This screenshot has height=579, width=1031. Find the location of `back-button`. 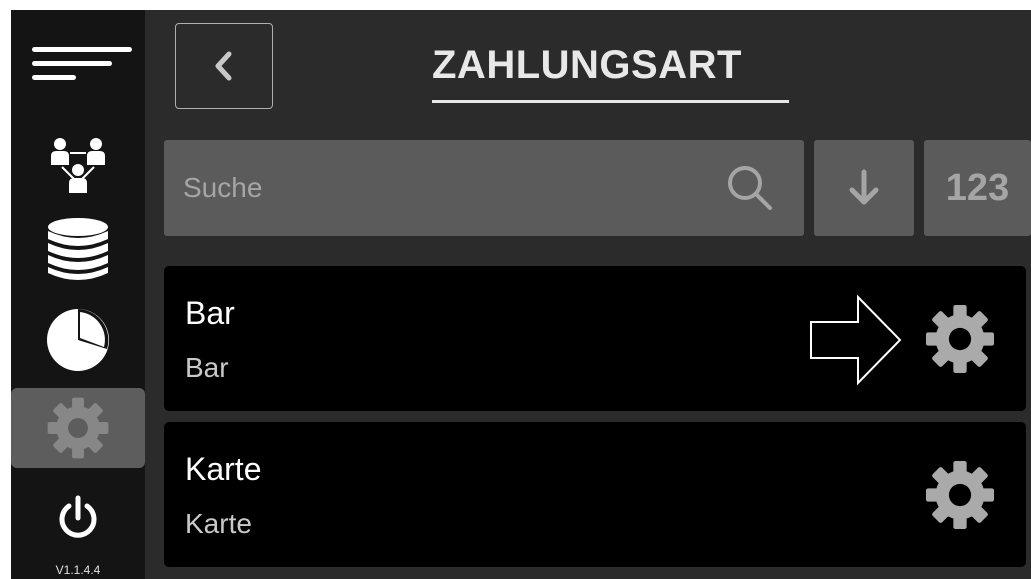

back-button is located at coordinates (224, 66).